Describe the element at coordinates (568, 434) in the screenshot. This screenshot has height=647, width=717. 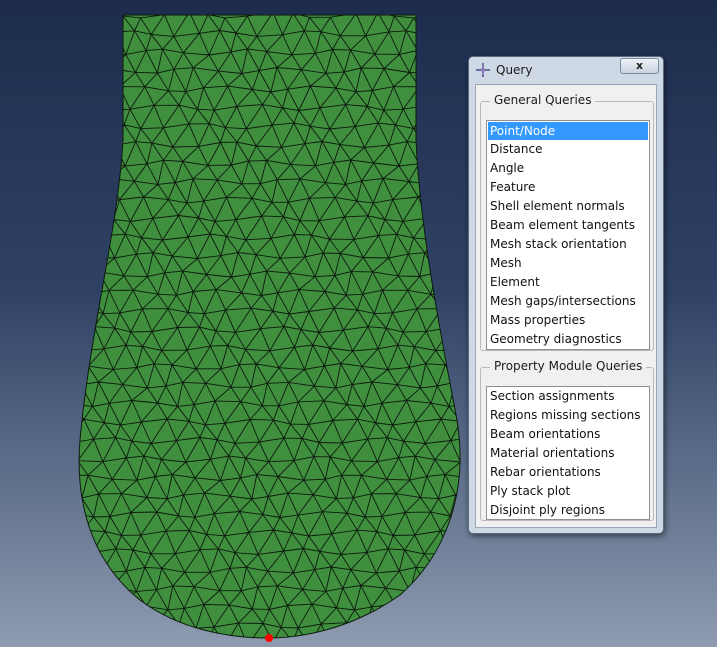
I see `property-query-list-item: Beam orientations` at that location.